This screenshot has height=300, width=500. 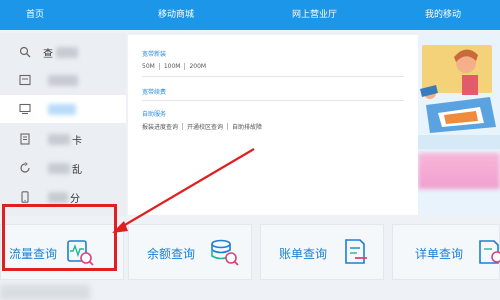 What do you see at coordinates (459, 171) in the screenshot?
I see `banner-caption` at bounding box center [459, 171].